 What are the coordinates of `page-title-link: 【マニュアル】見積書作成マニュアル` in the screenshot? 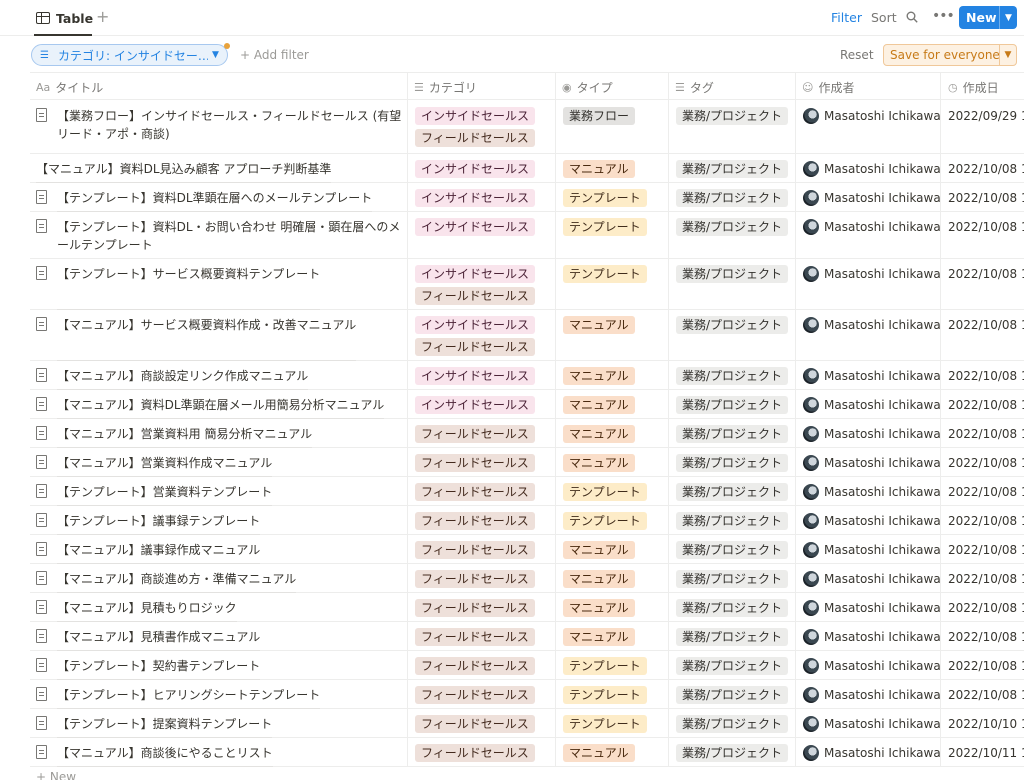 It's located at (159, 639).